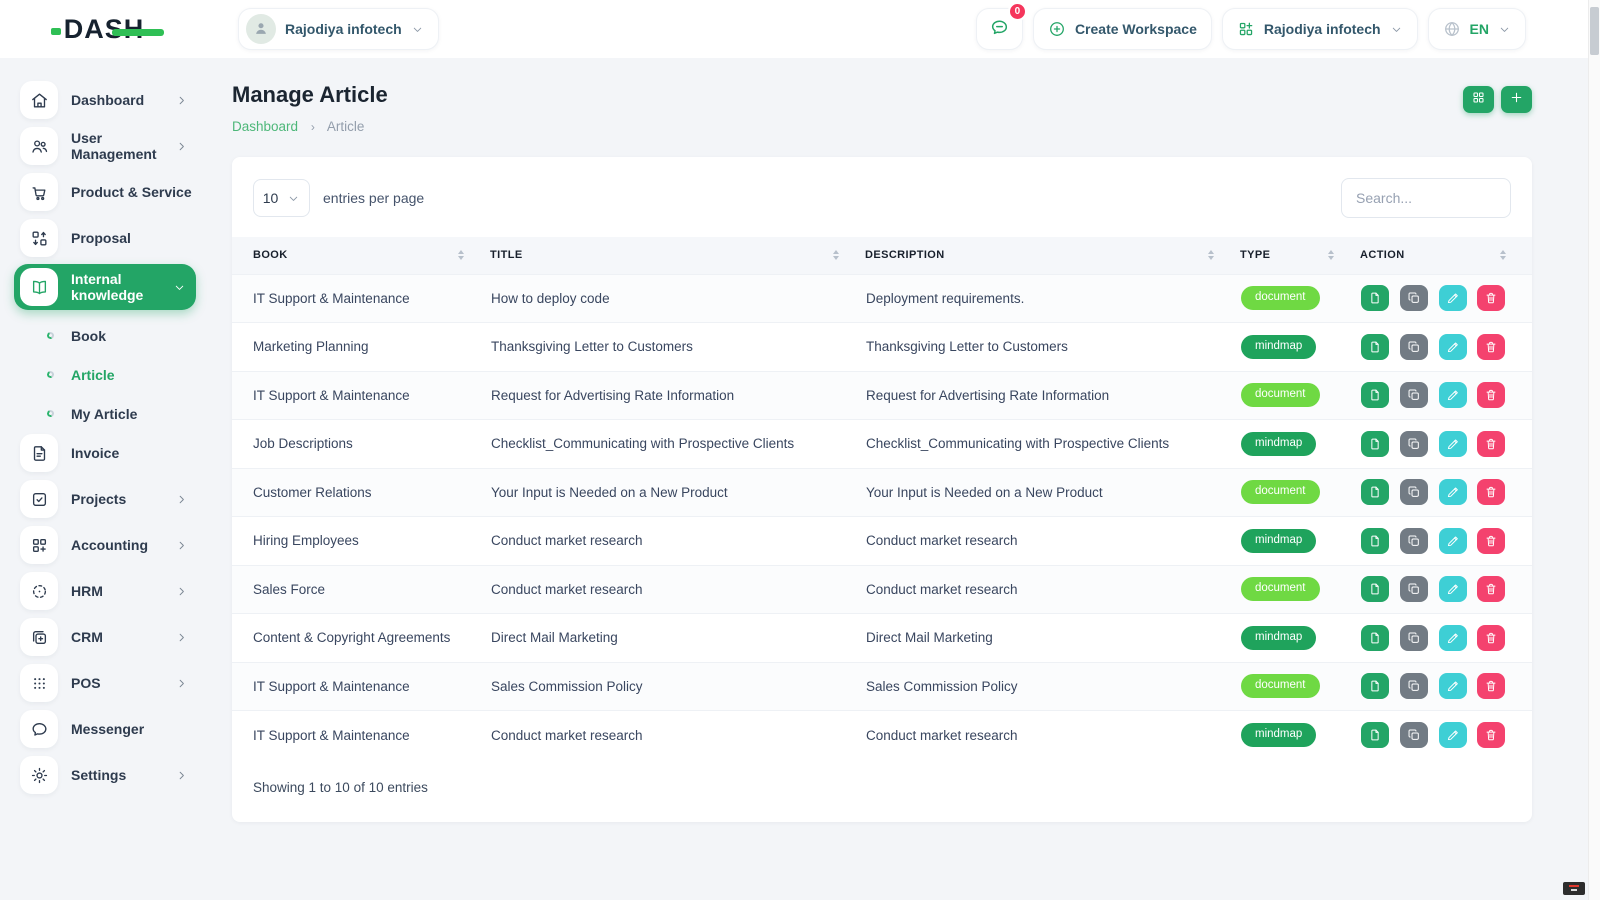  What do you see at coordinates (967, 347) in the screenshot?
I see `cell-description: Thanksgiving Letter to Customers` at bounding box center [967, 347].